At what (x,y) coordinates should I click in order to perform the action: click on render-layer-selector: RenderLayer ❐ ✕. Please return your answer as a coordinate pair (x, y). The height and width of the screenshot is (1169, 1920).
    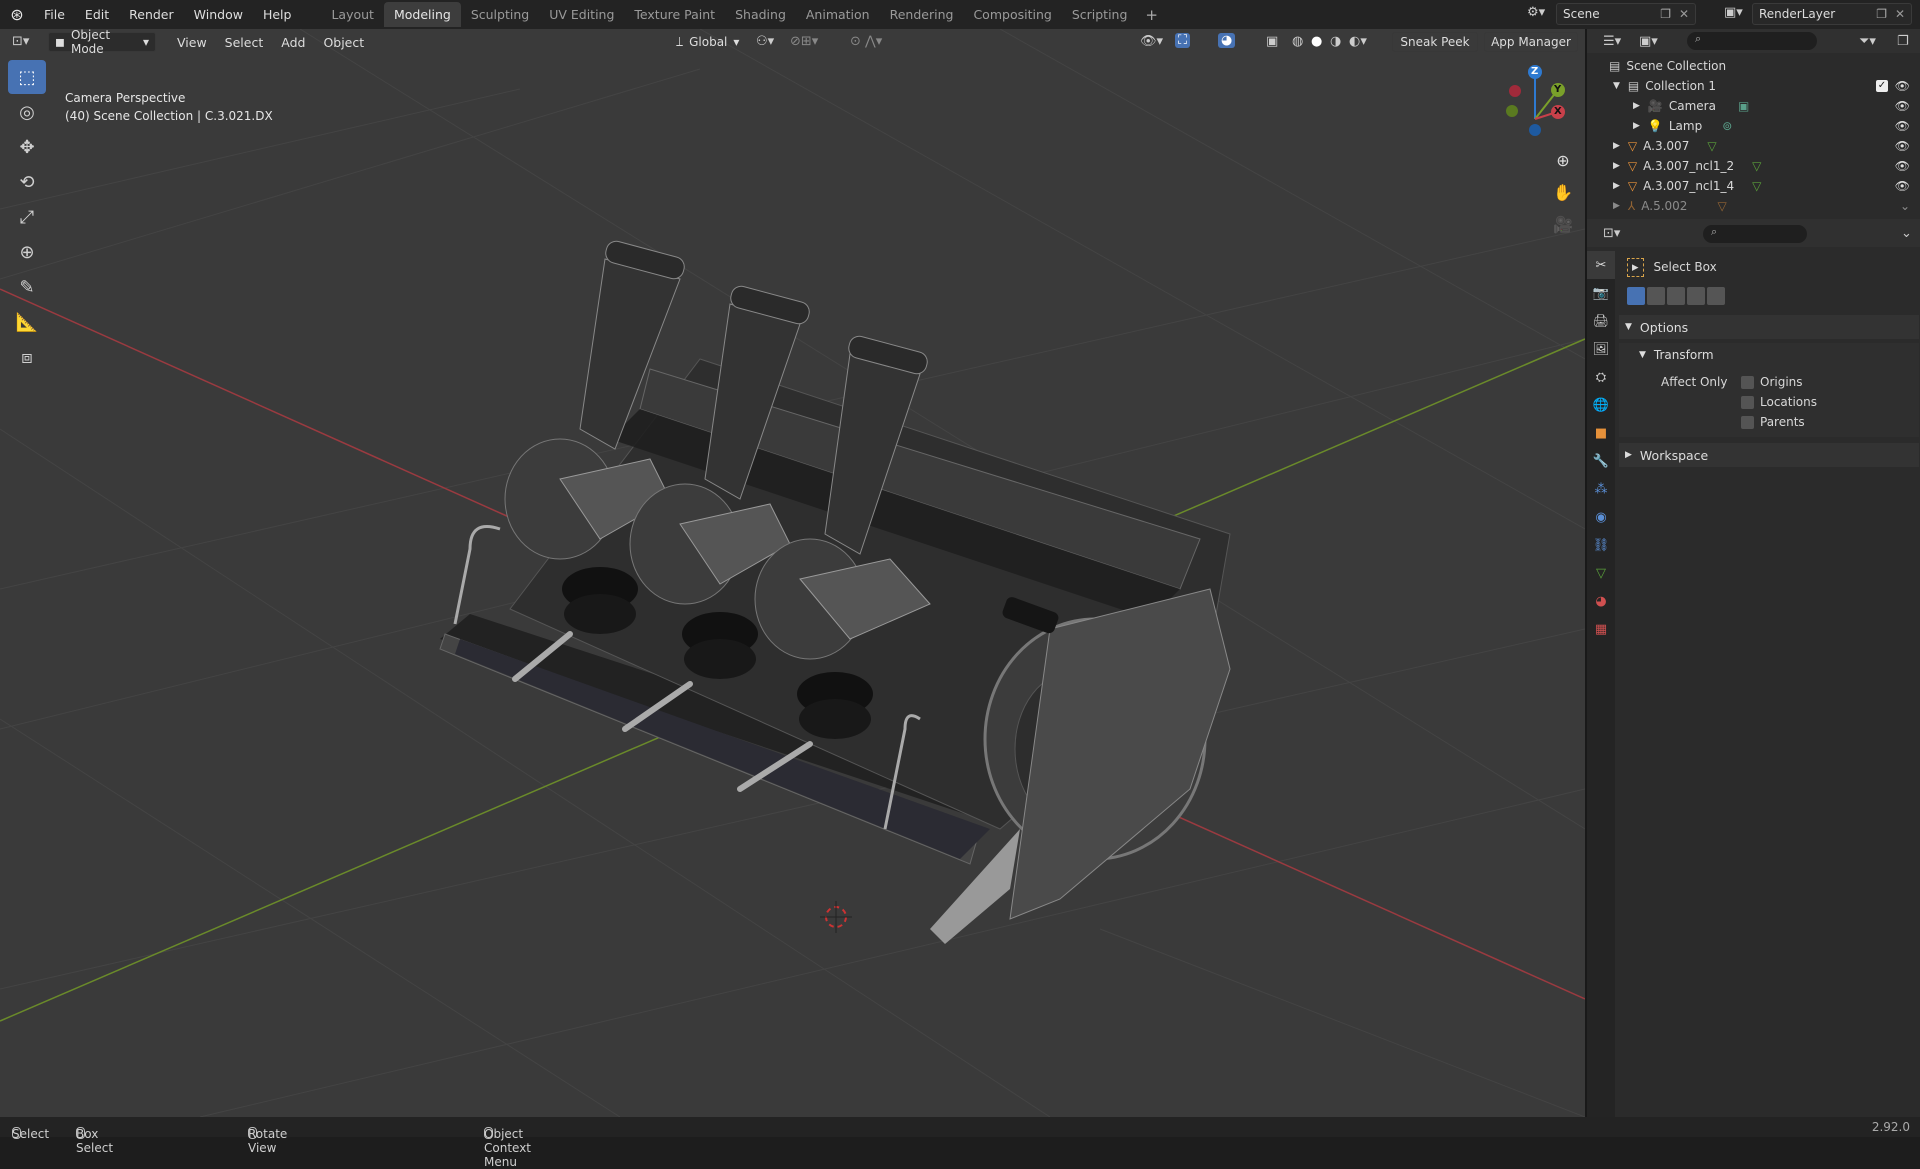
    Looking at the image, I should click on (1832, 14).